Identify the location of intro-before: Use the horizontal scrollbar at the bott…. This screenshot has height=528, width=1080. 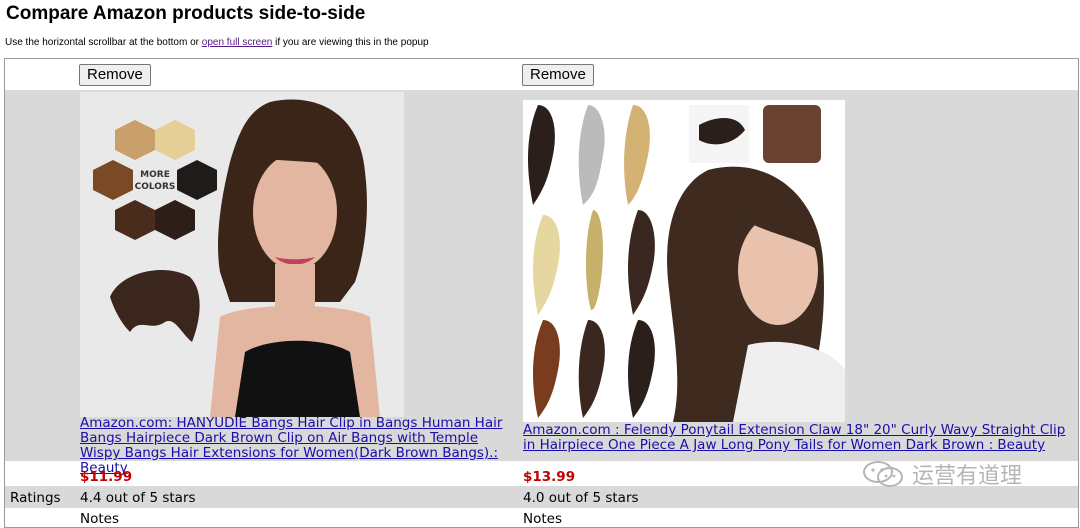
(103, 42).